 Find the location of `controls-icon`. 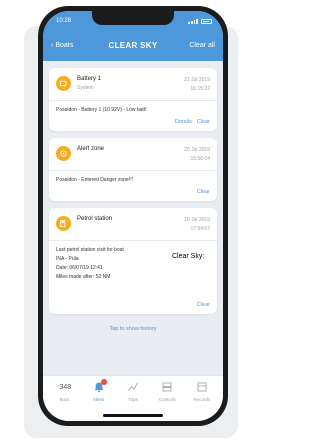

controls-icon is located at coordinates (167, 387).